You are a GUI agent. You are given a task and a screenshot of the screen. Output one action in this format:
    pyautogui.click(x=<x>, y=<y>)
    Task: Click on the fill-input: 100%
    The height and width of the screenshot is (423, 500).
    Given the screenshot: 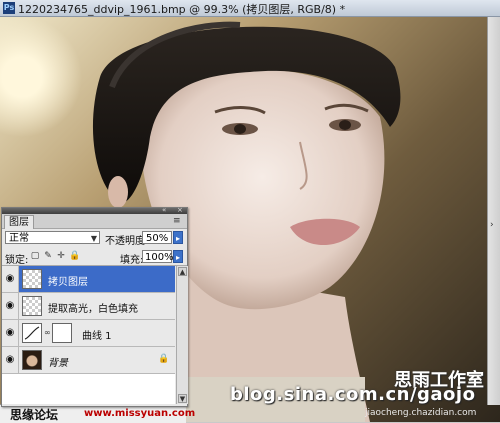 What is the action you would take?
    pyautogui.click(x=158, y=256)
    